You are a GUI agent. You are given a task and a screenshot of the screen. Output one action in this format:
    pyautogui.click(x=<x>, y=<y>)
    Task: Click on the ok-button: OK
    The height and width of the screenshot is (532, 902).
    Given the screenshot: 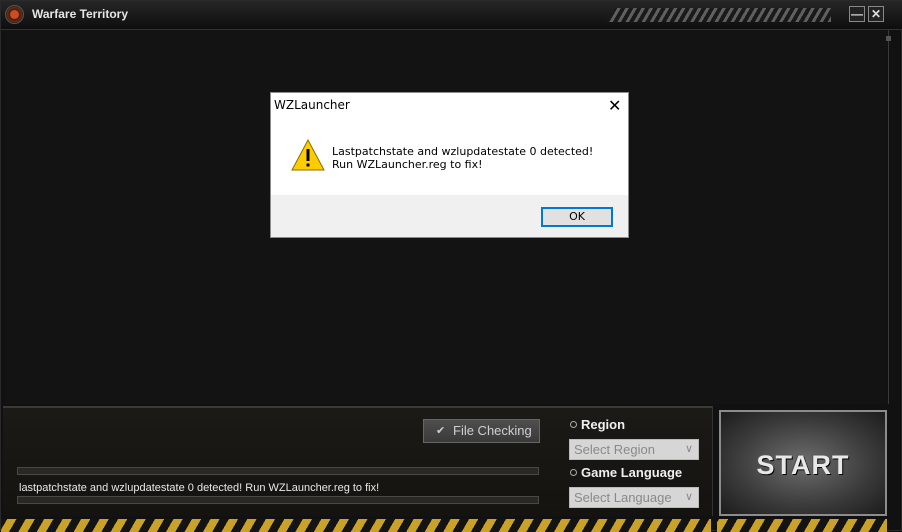 What is the action you would take?
    pyautogui.click(x=577, y=217)
    